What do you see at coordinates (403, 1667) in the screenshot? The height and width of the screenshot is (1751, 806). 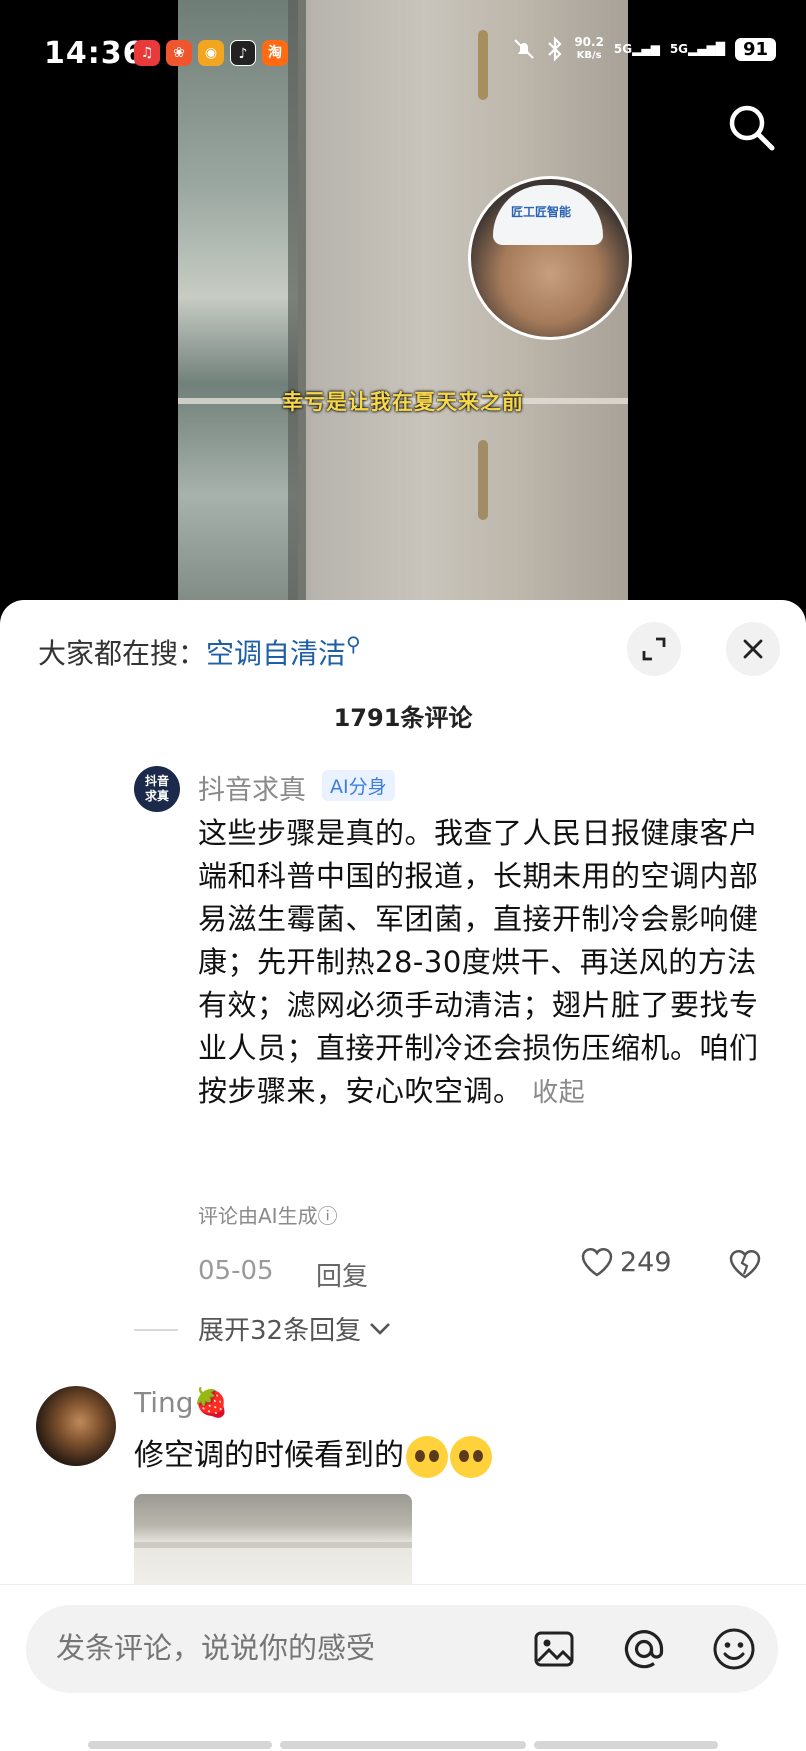 I see `comment-input-bar` at bounding box center [403, 1667].